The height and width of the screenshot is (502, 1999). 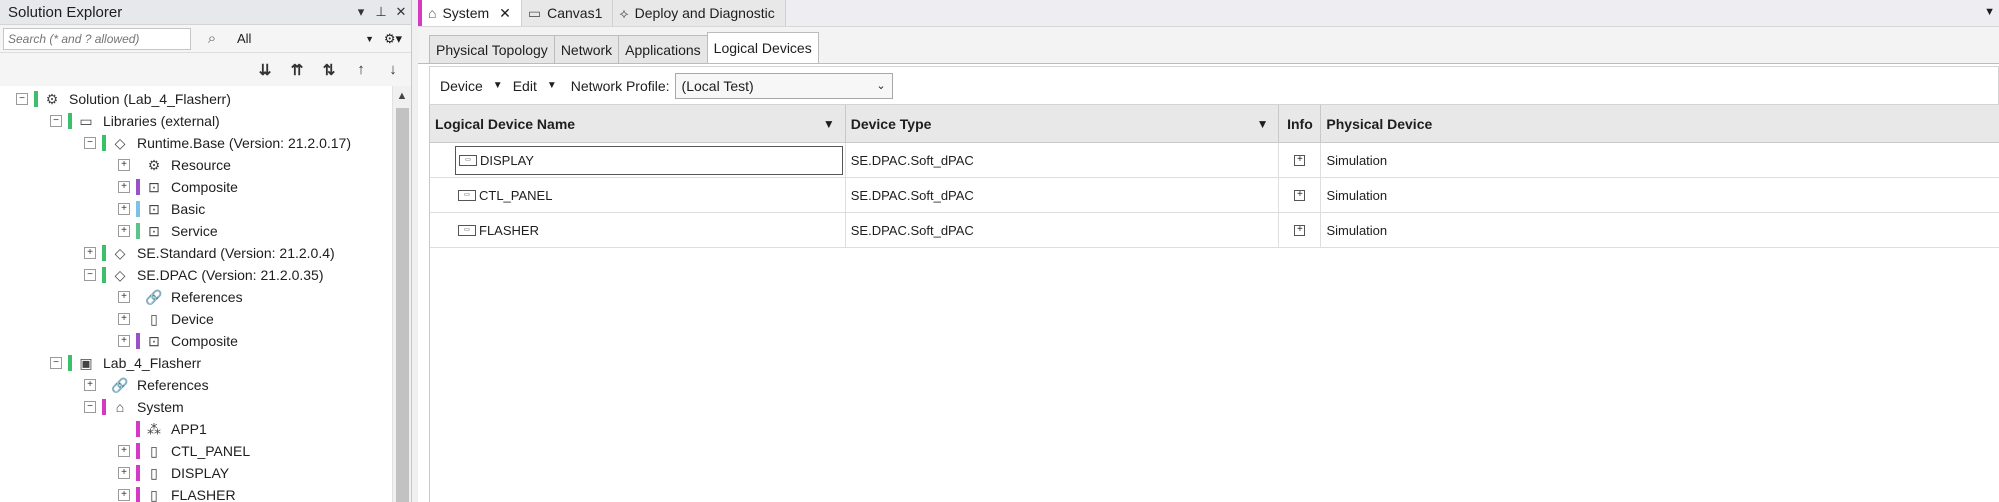 What do you see at coordinates (1063, 123) in the screenshot?
I see `column-header-type: Device Type ▼` at bounding box center [1063, 123].